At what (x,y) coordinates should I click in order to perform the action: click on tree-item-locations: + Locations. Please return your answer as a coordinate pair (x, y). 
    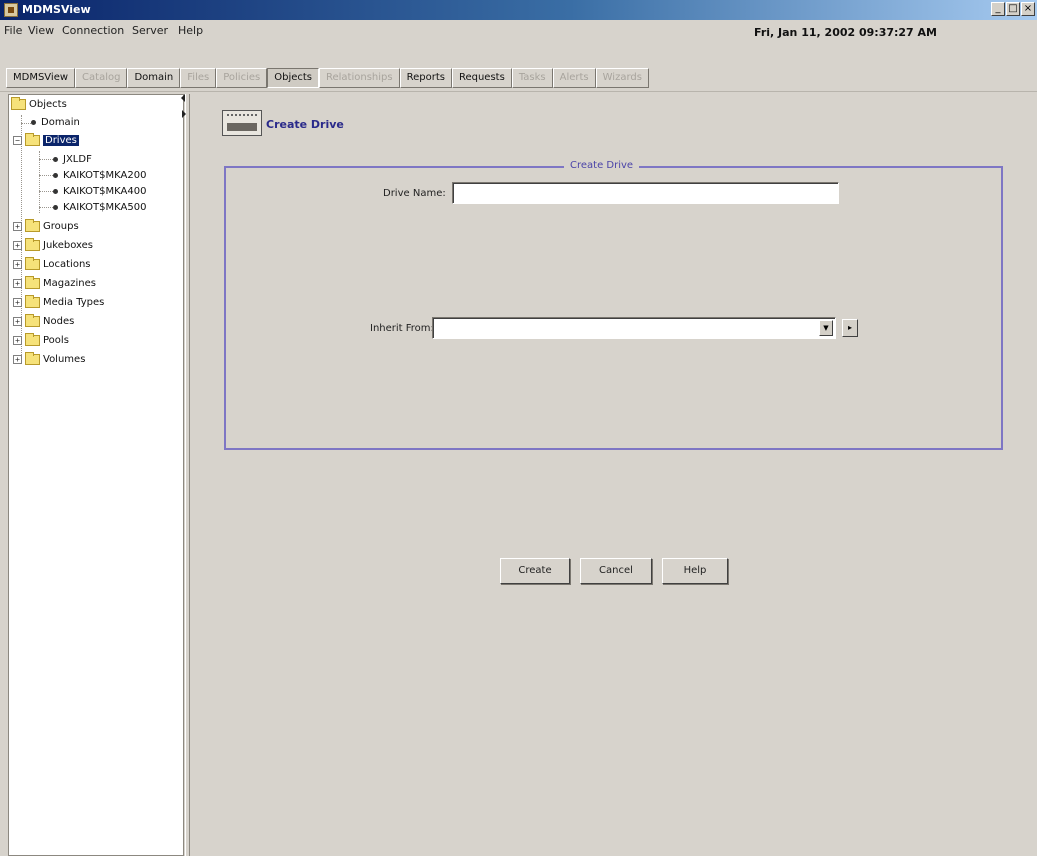
    Looking at the image, I should click on (52, 264).